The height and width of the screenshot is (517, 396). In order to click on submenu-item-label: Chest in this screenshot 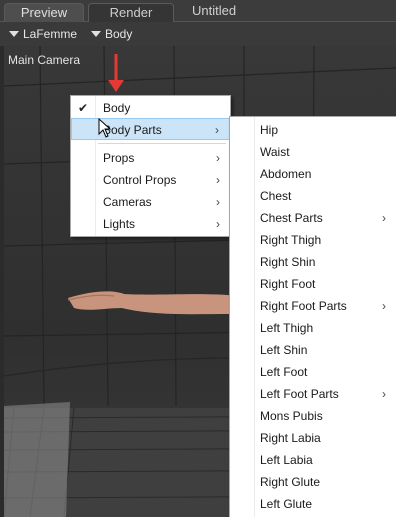, I will do `click(276, 196)`.